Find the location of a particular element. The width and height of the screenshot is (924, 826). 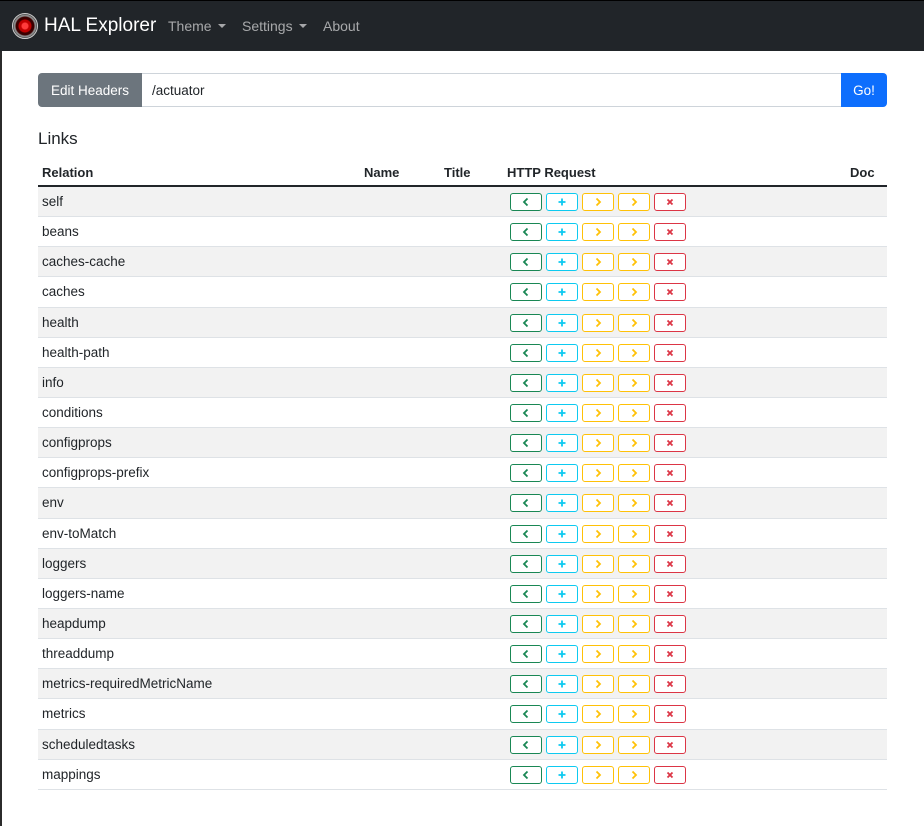

brand: HAL Explorer is located at coordinates (84, 26).